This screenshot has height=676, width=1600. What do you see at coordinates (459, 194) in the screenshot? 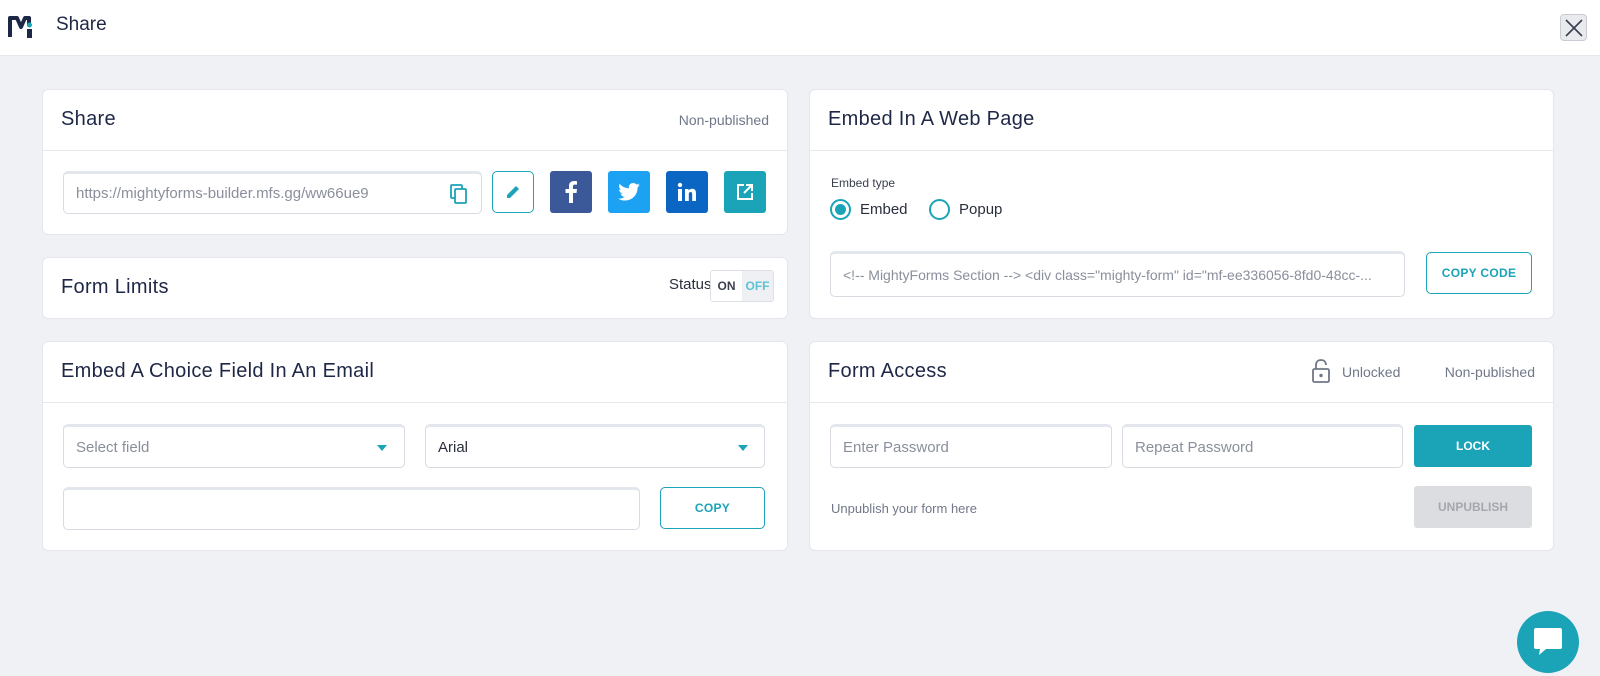
I see `copy-icon` at bounding box center [459, 194].